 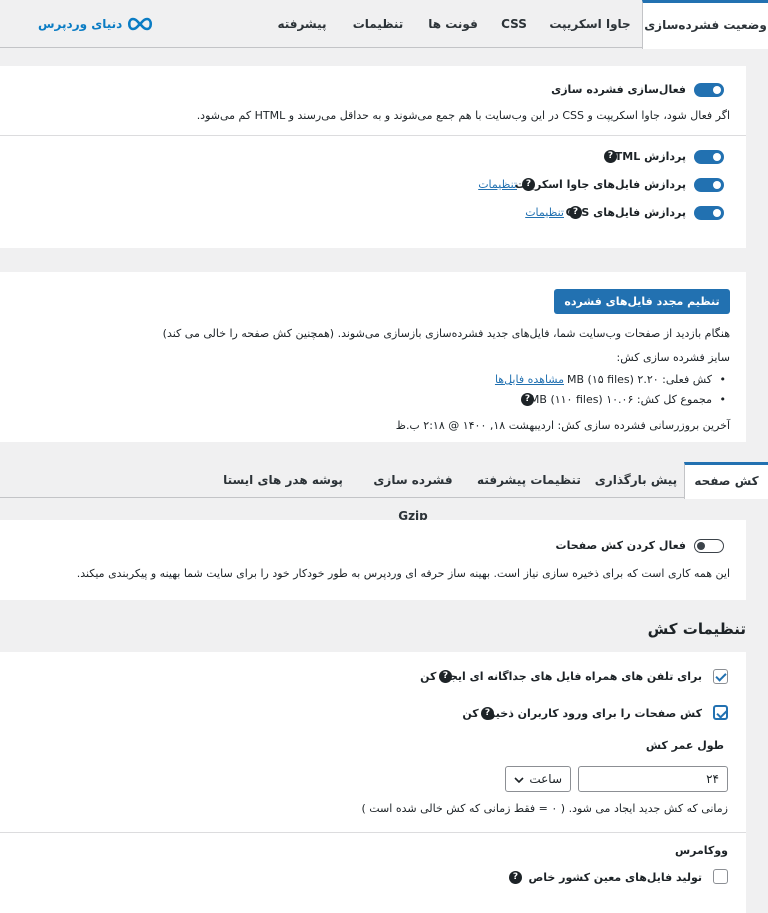 What do you see at coordinates (413, 492) in the screenshot?
I see `tab-gzip: فشرده سازی Gzip` at bounding box center [413, 492].